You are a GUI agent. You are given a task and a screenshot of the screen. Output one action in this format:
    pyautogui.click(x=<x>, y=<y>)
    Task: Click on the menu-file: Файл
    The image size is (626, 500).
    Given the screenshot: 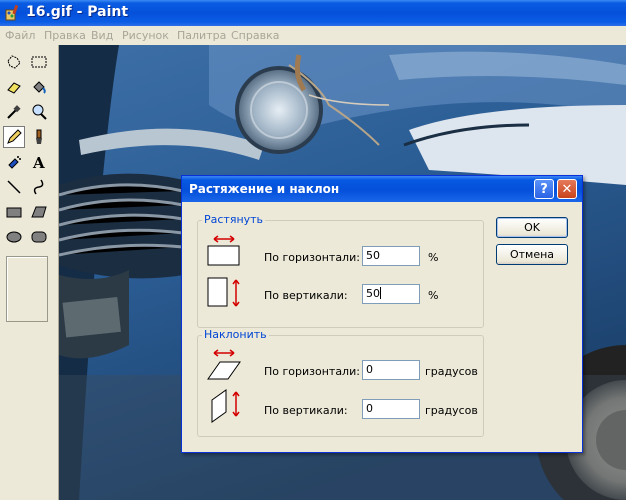 What is the action you would take?
    pyautogui.click(x=20, y=35)
    